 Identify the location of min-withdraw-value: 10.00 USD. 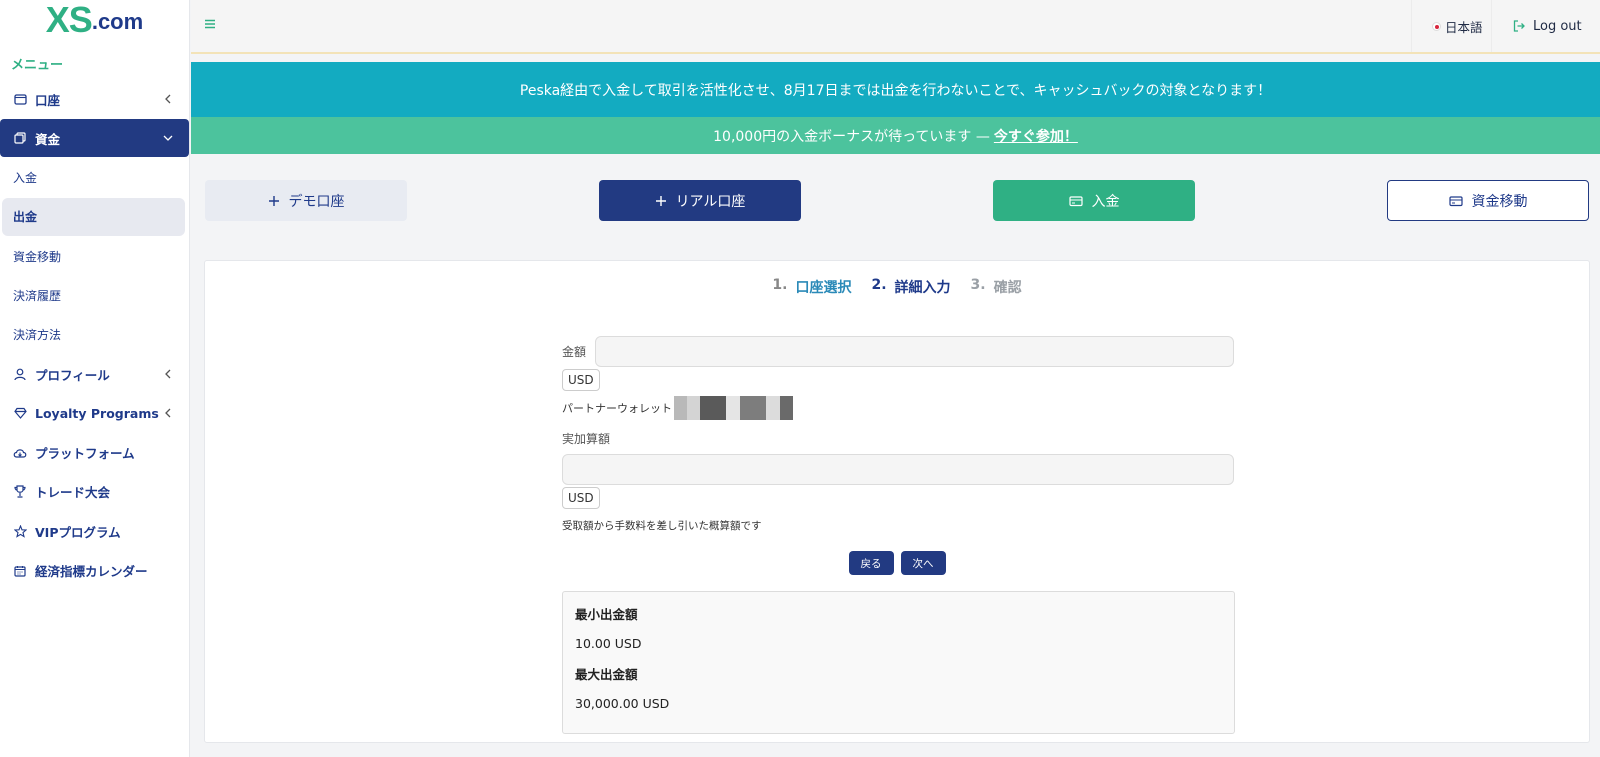
(608, 643).